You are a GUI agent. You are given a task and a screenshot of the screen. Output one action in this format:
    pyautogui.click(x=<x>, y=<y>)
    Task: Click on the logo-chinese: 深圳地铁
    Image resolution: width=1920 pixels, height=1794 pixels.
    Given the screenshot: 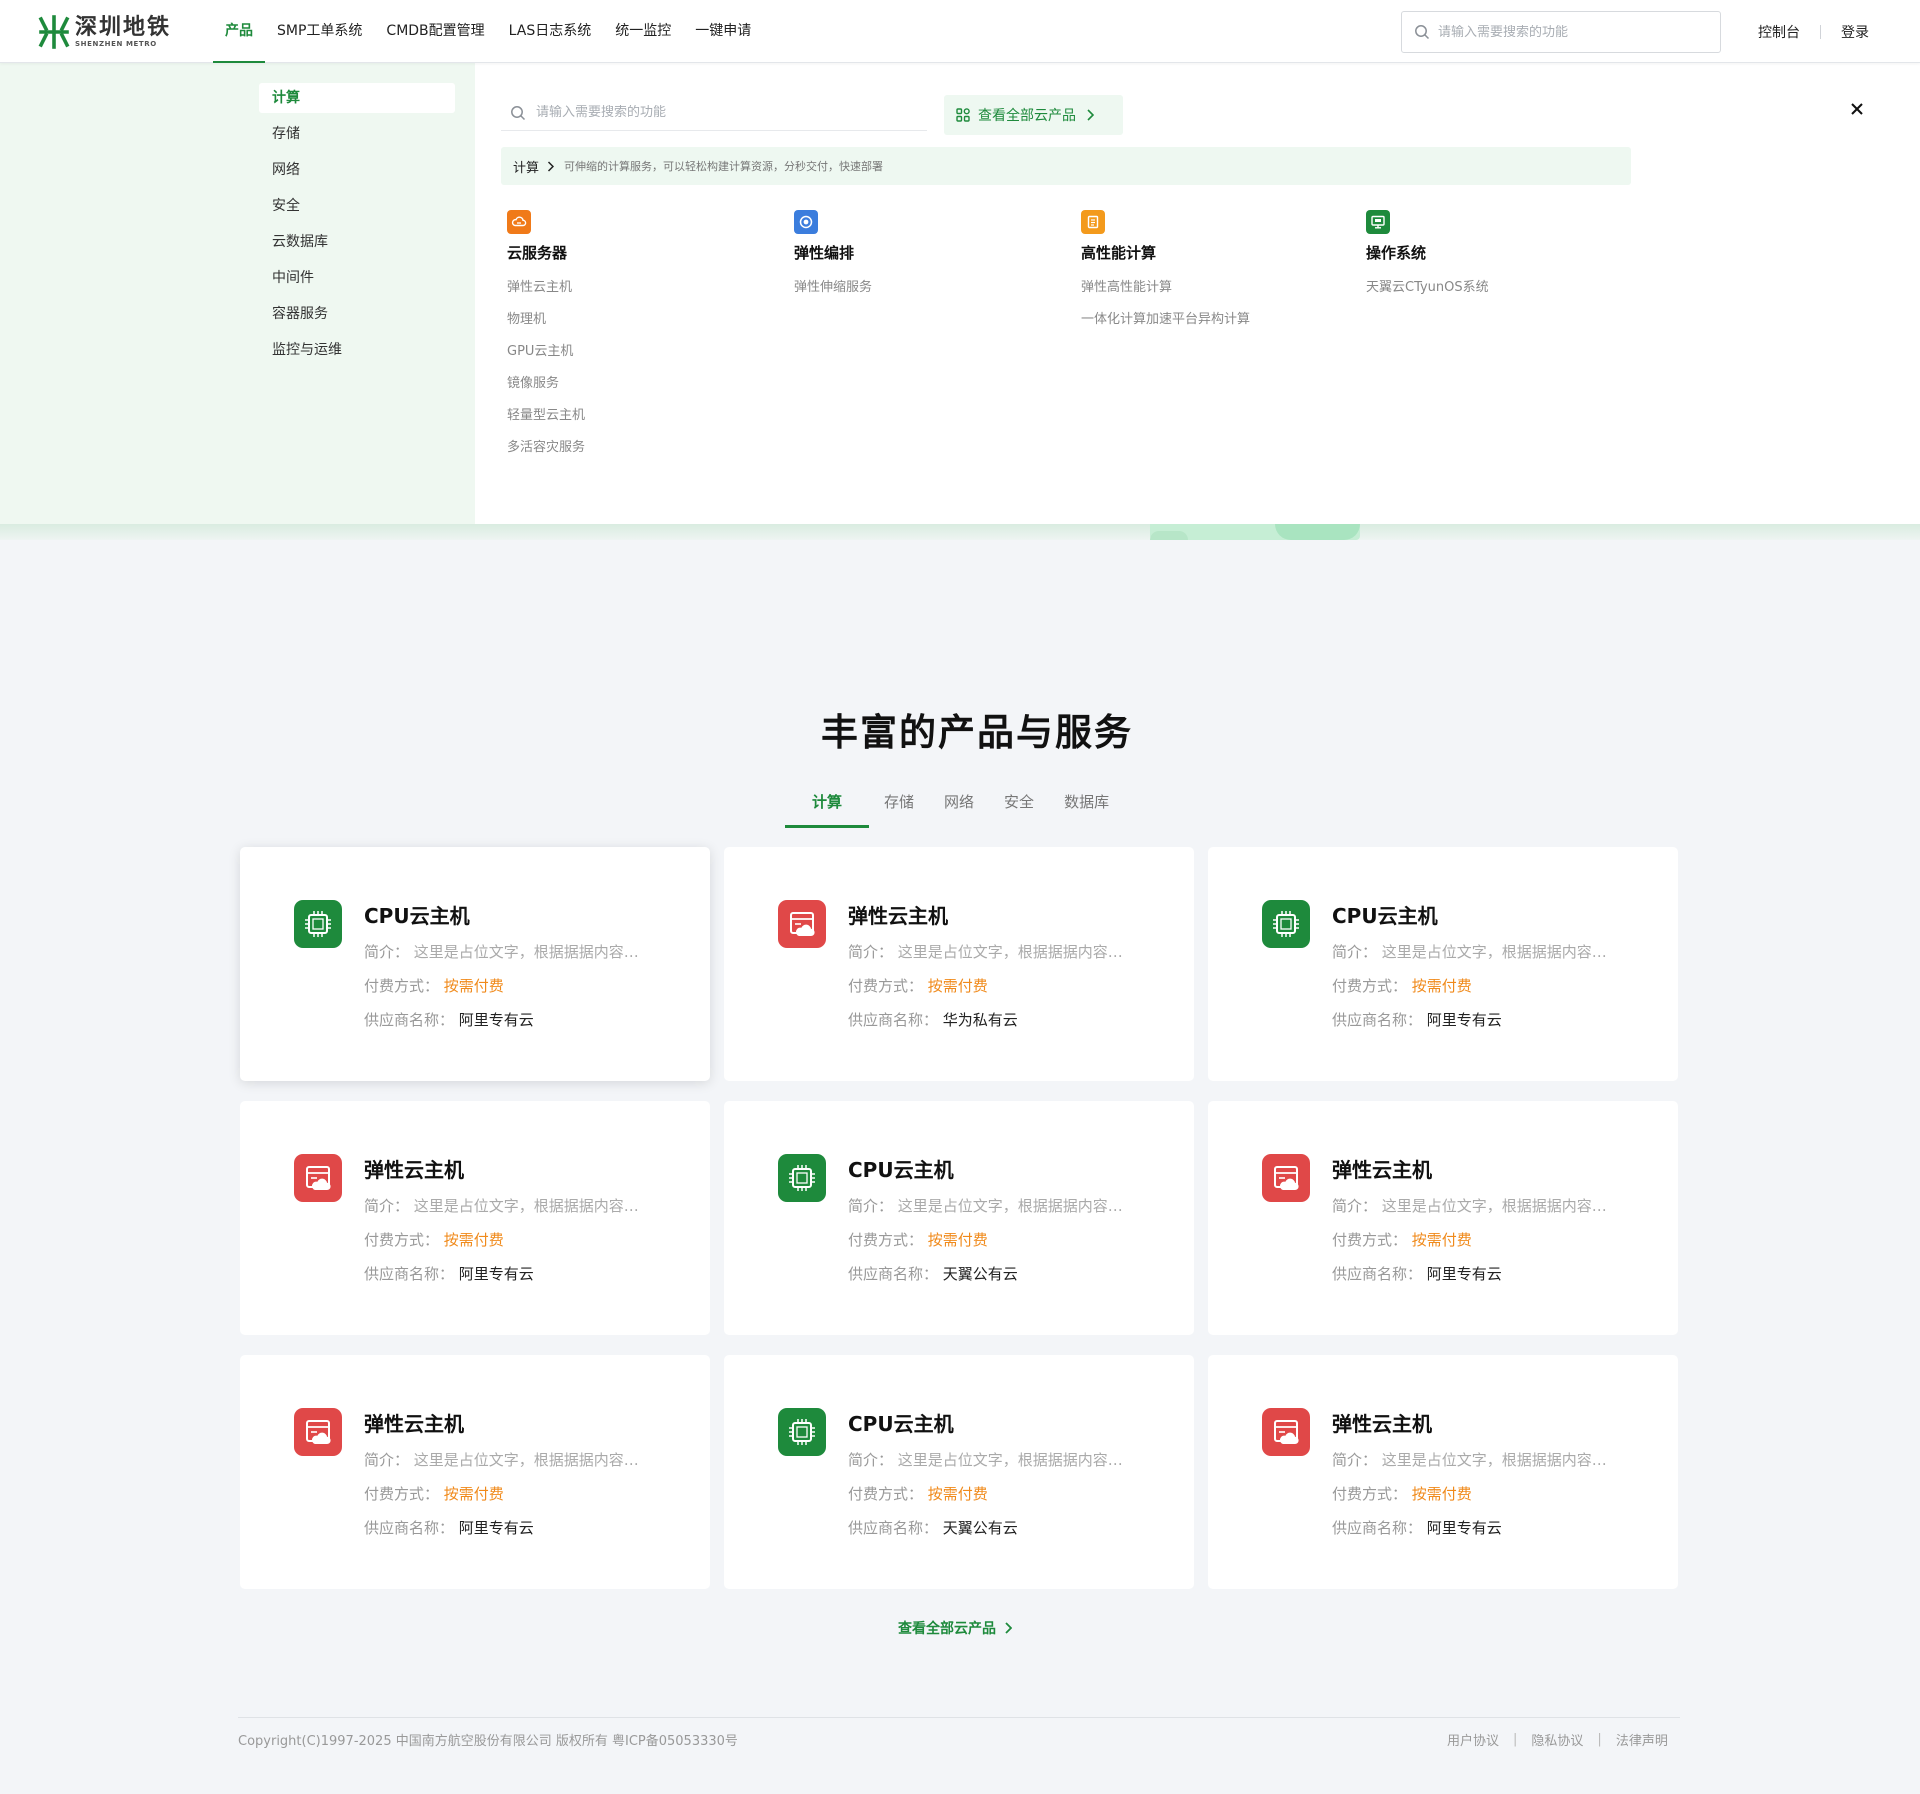 What is the action you would take?
    pyautogui.click(x=123, y=27)
    